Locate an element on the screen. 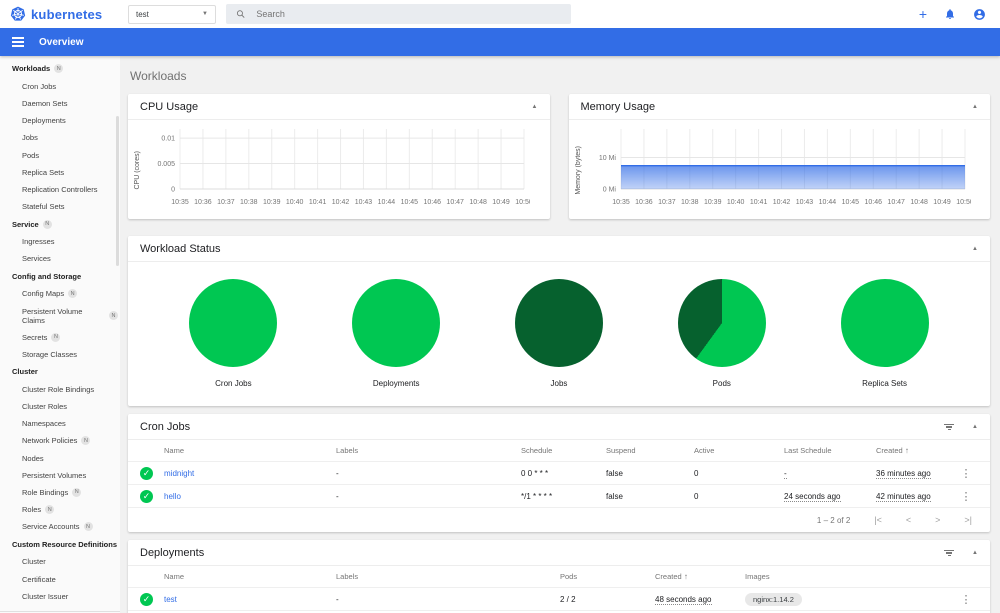 The image size is (1000, 613). column-header-active: Active is located at coordinates (739, 450).